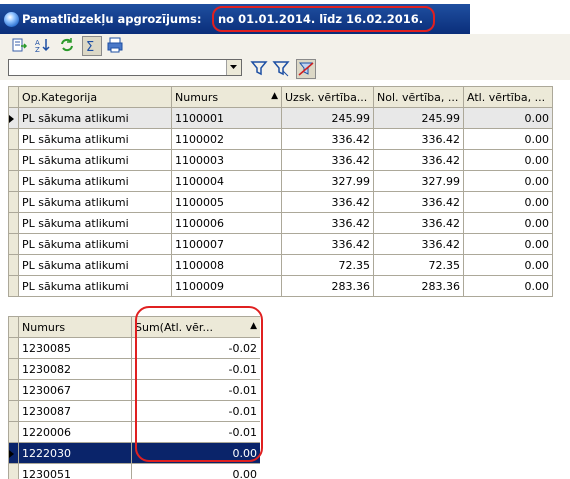 This screenshot has width=570, height=479. Describe the element at coordinates (75, 411) in the screenshot. I see `cell-numurs: 1230087` at that location.